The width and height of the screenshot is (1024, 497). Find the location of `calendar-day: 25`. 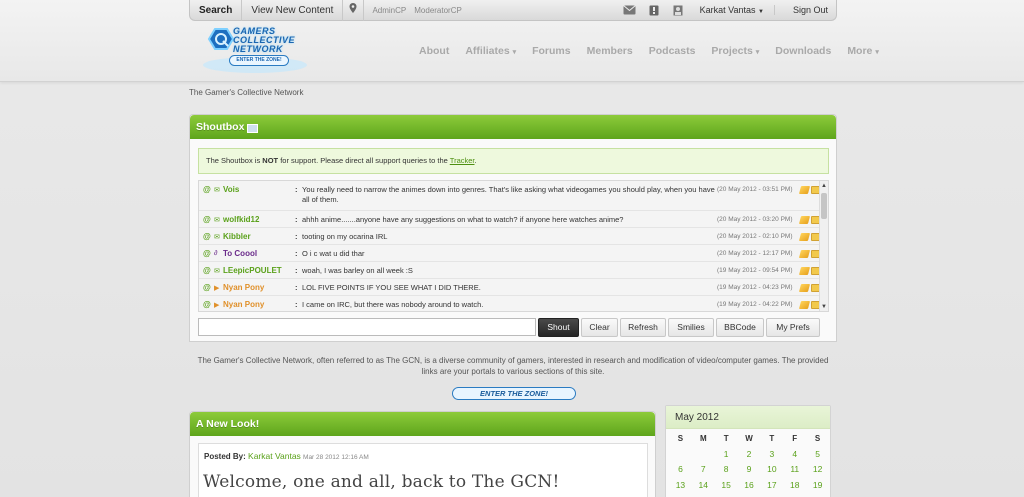

calendar-day: 25 is located at coordinates (794, 495).